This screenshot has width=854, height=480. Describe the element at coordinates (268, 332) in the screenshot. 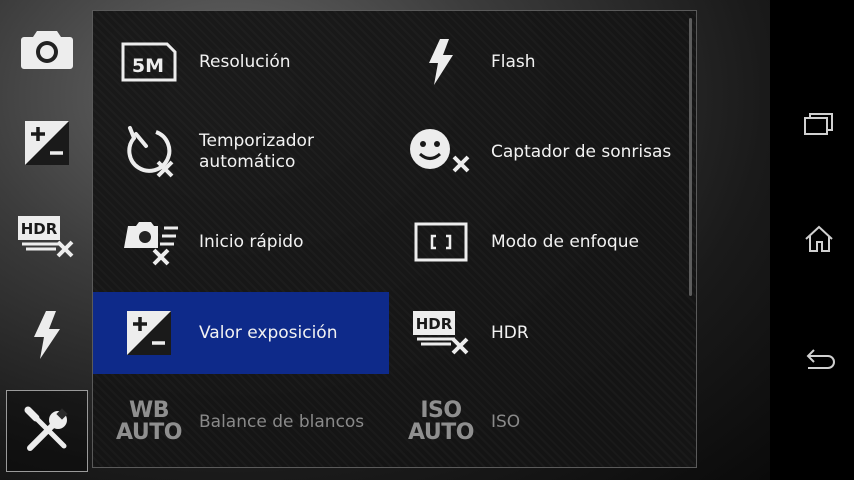

I see `menu-item-label: Valor exposición` at that location.